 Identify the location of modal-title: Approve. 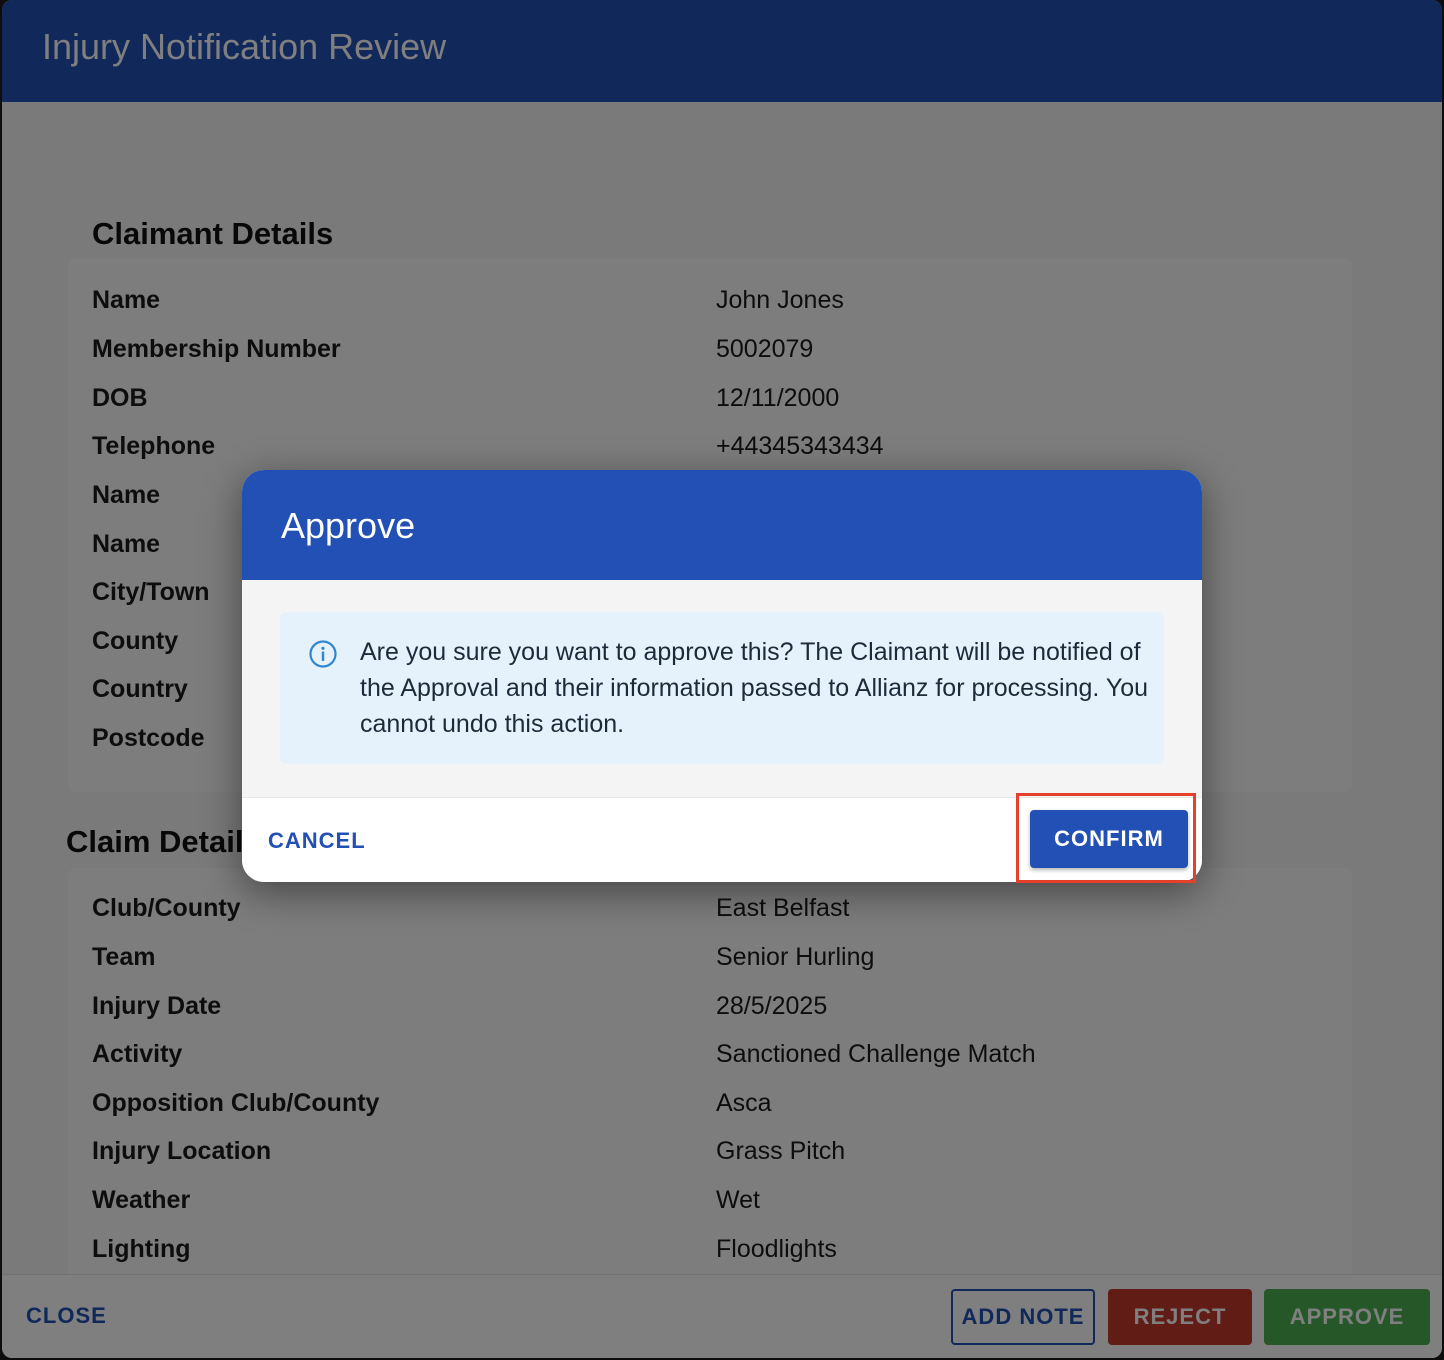
(348, 525).